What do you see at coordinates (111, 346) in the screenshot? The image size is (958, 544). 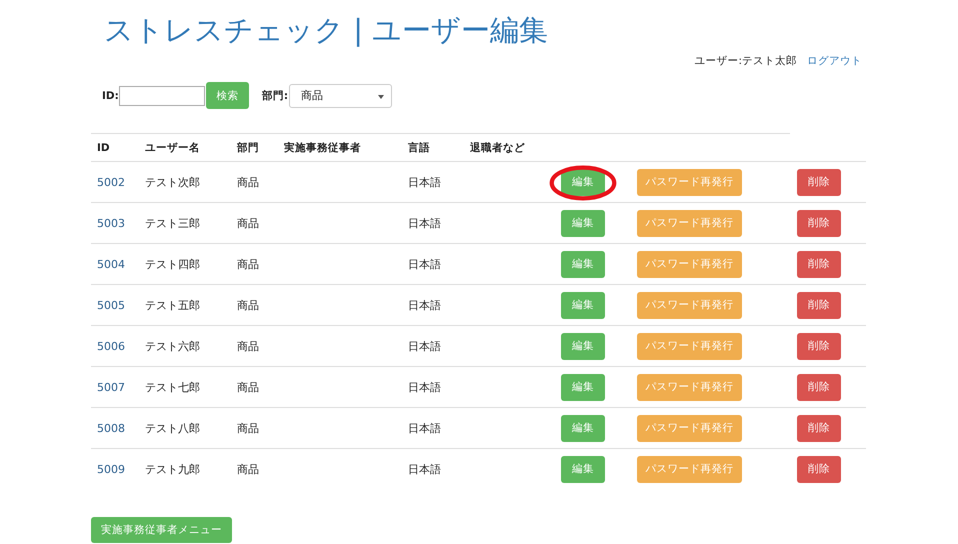 I see `table-cell-text: 5006` at bounding box center [111, 346].